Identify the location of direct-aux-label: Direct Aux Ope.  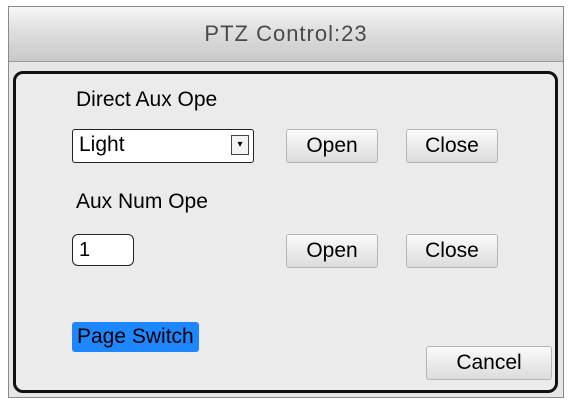
(147, 99).